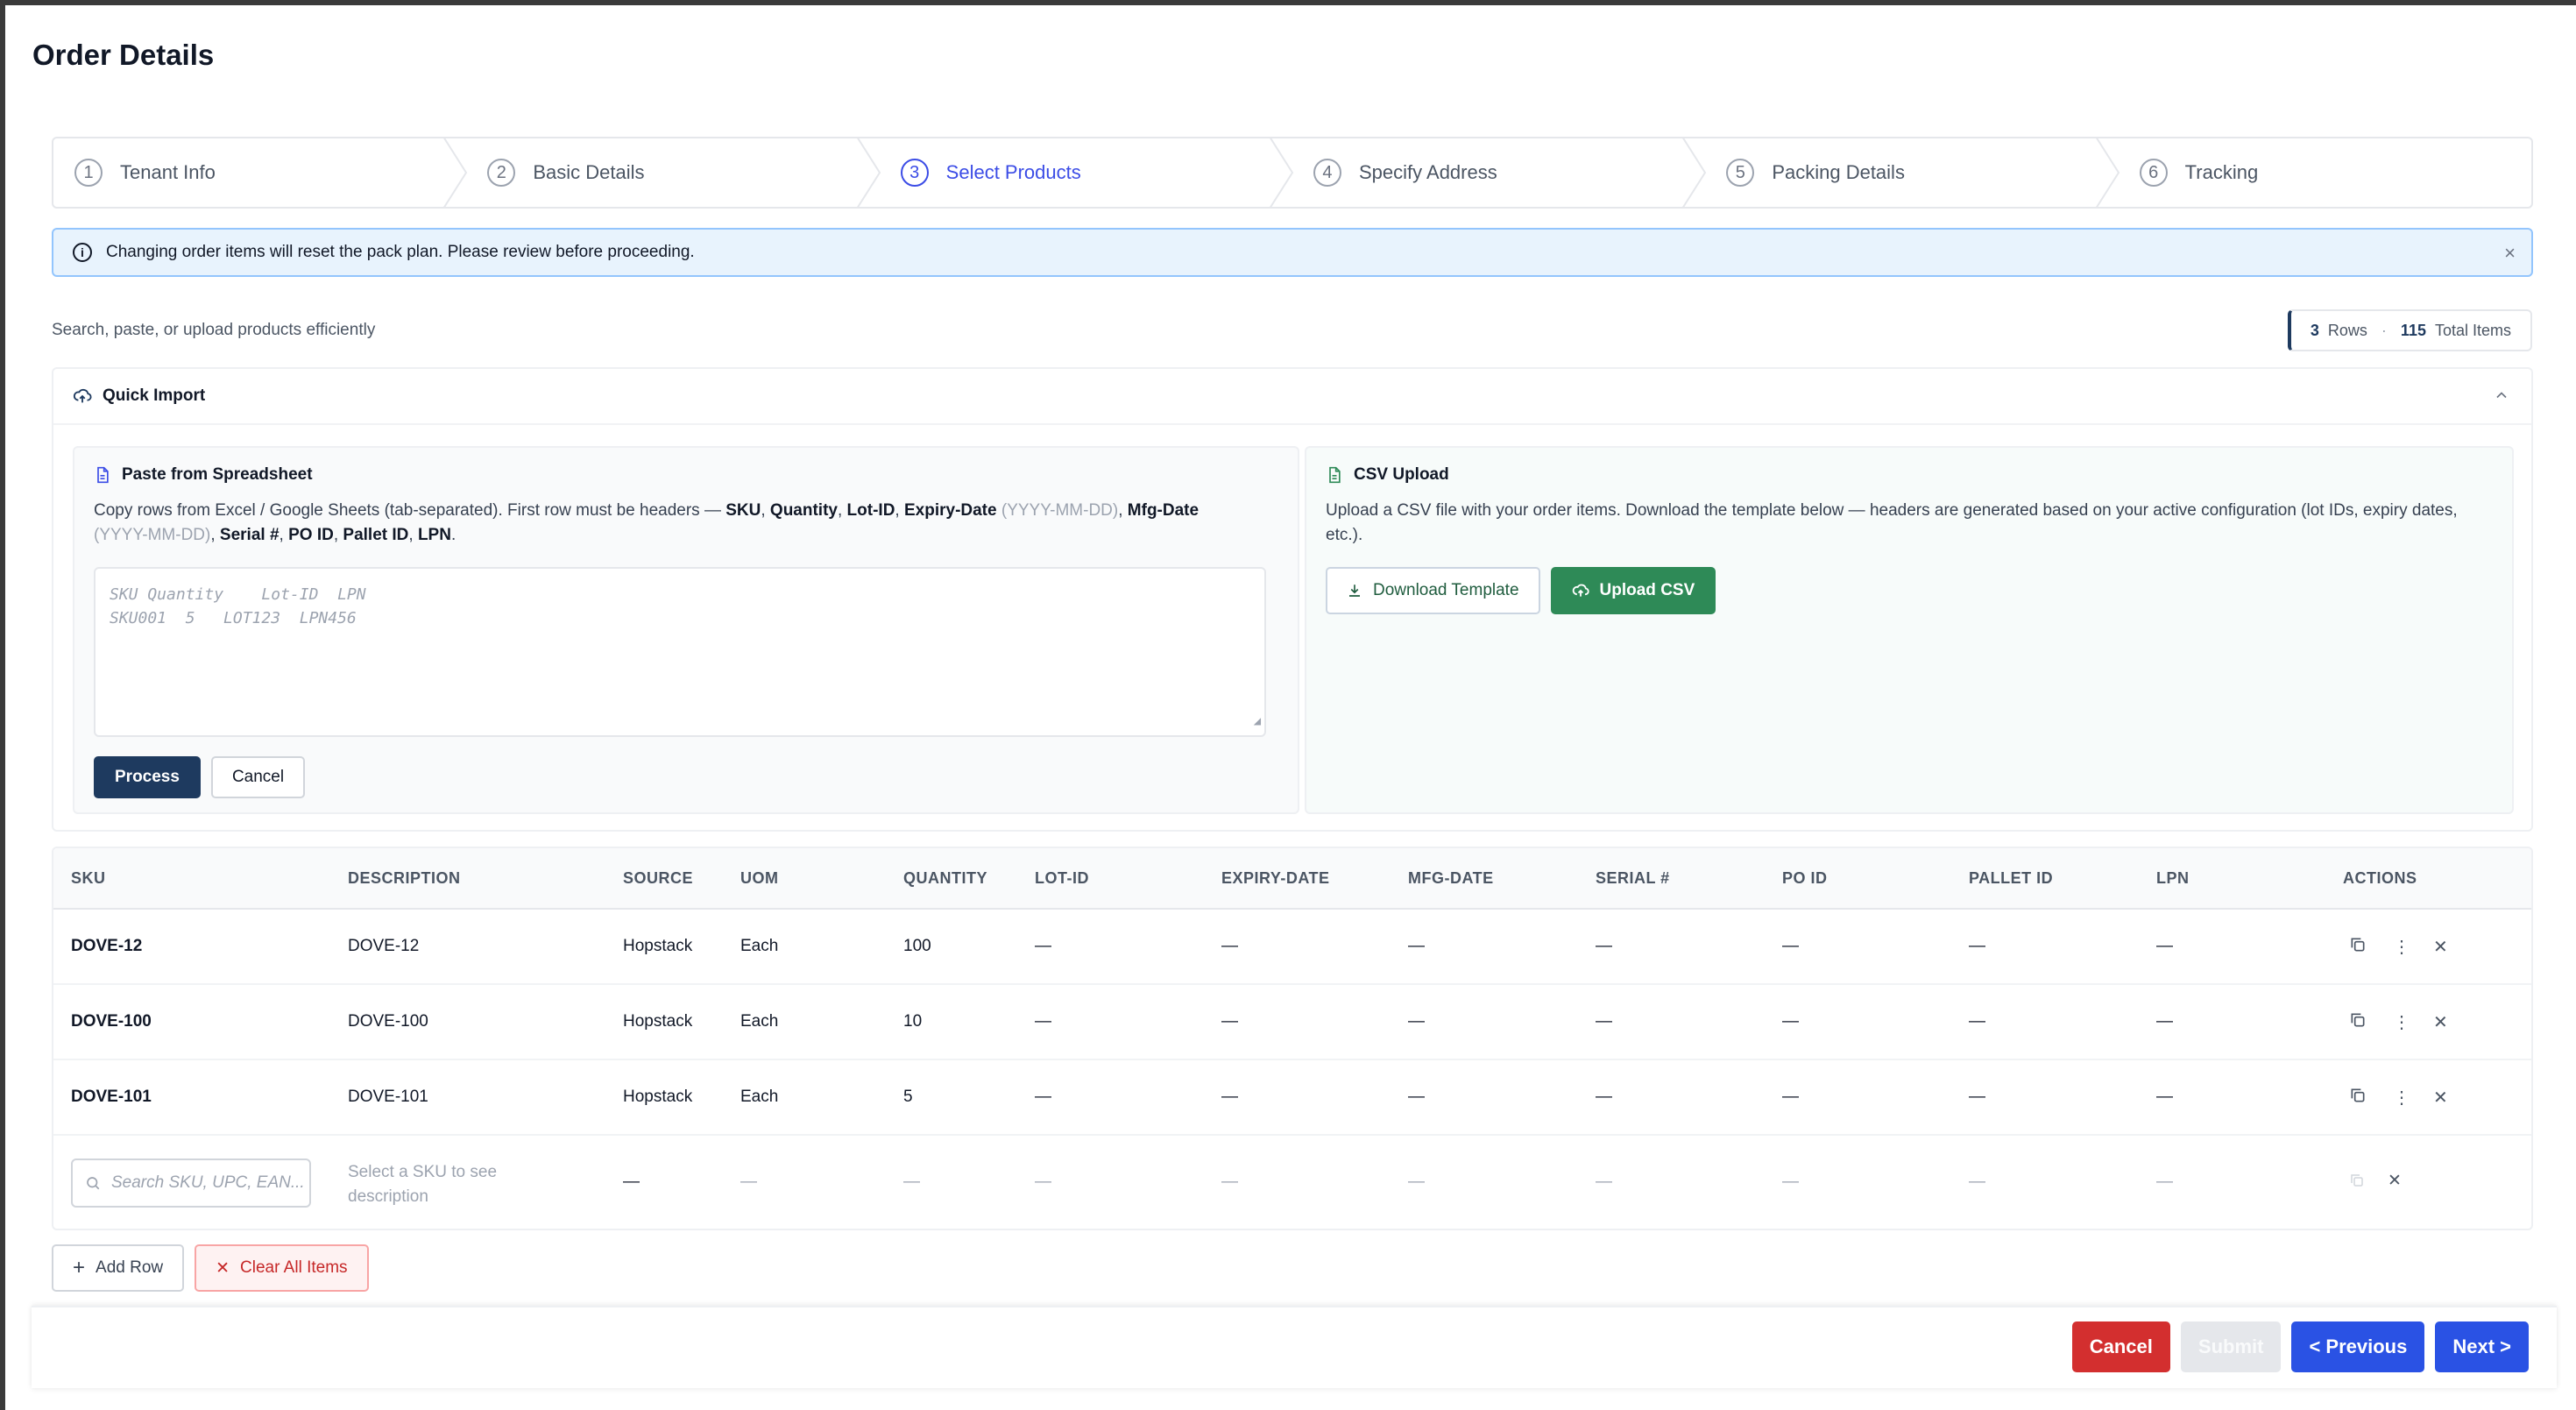  What do you see at coordinates (260, 173) in the screenshot?
I see `step-tenant-info: 1 Tenant Info` at bounding box center [260, 173].